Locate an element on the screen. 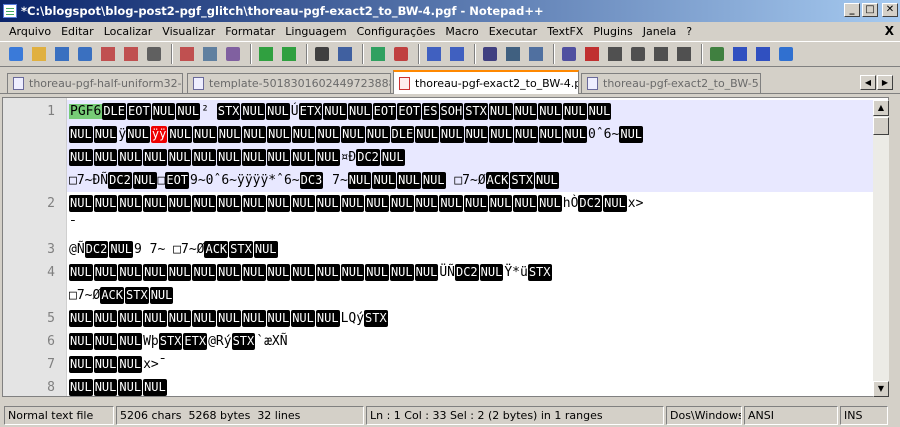 This screenshot has width=900, height=427. menu-executar: Executar is located at coordinates (513, 31).